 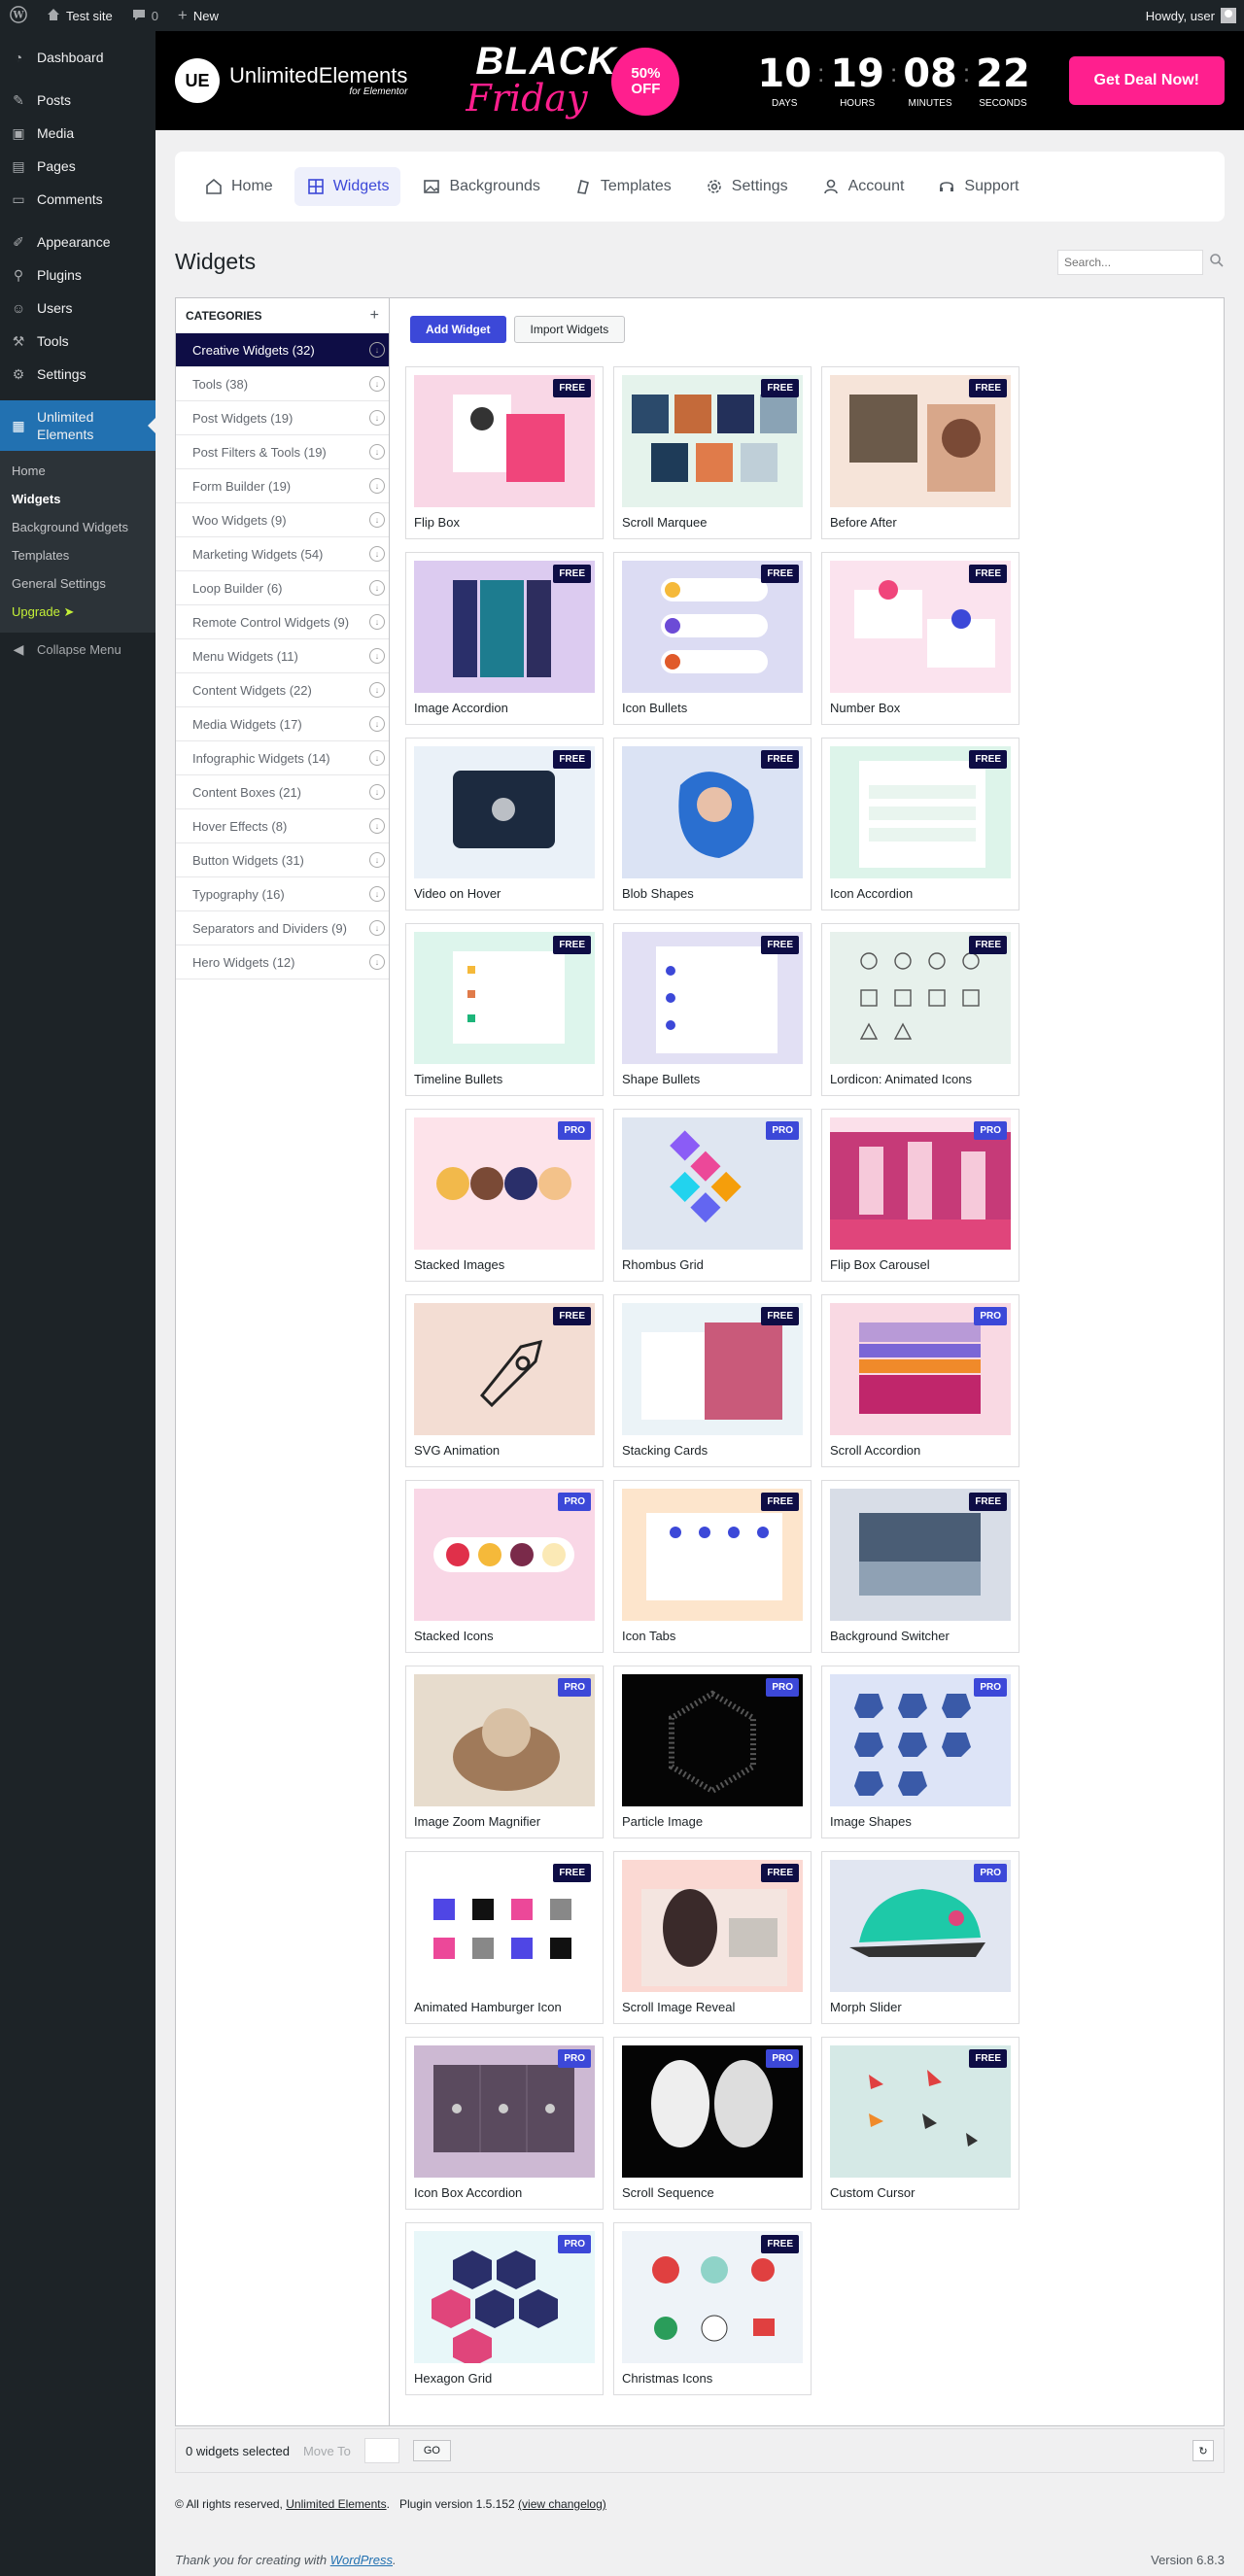 What do you see at coordinates (504, 639) in the screenshot?
I see `widget-card: FREE Image Accordion` at bounding box center [504, 639].